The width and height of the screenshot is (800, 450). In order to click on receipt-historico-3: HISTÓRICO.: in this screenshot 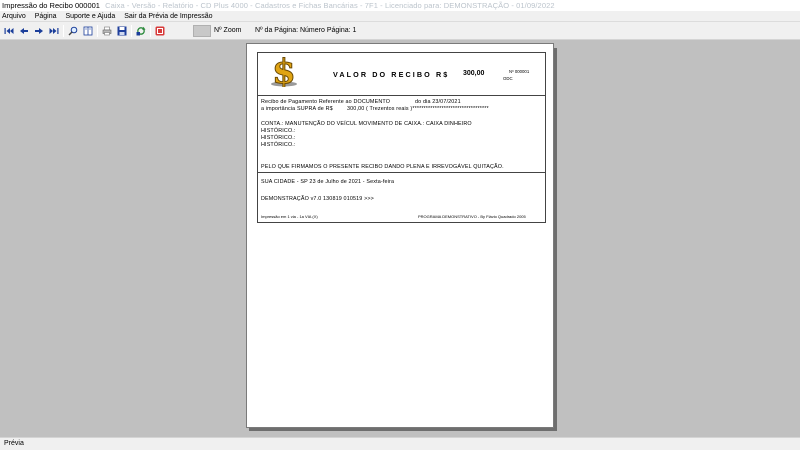, I will do `click(278, 145)`.